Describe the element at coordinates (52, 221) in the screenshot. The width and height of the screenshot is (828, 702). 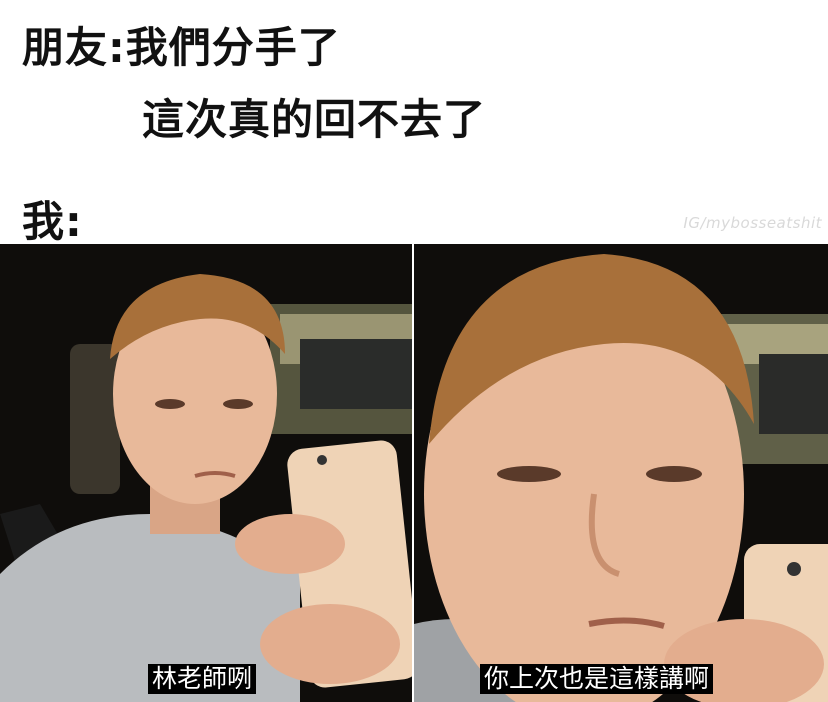
I see `caption-line-3: 我:` at that location.